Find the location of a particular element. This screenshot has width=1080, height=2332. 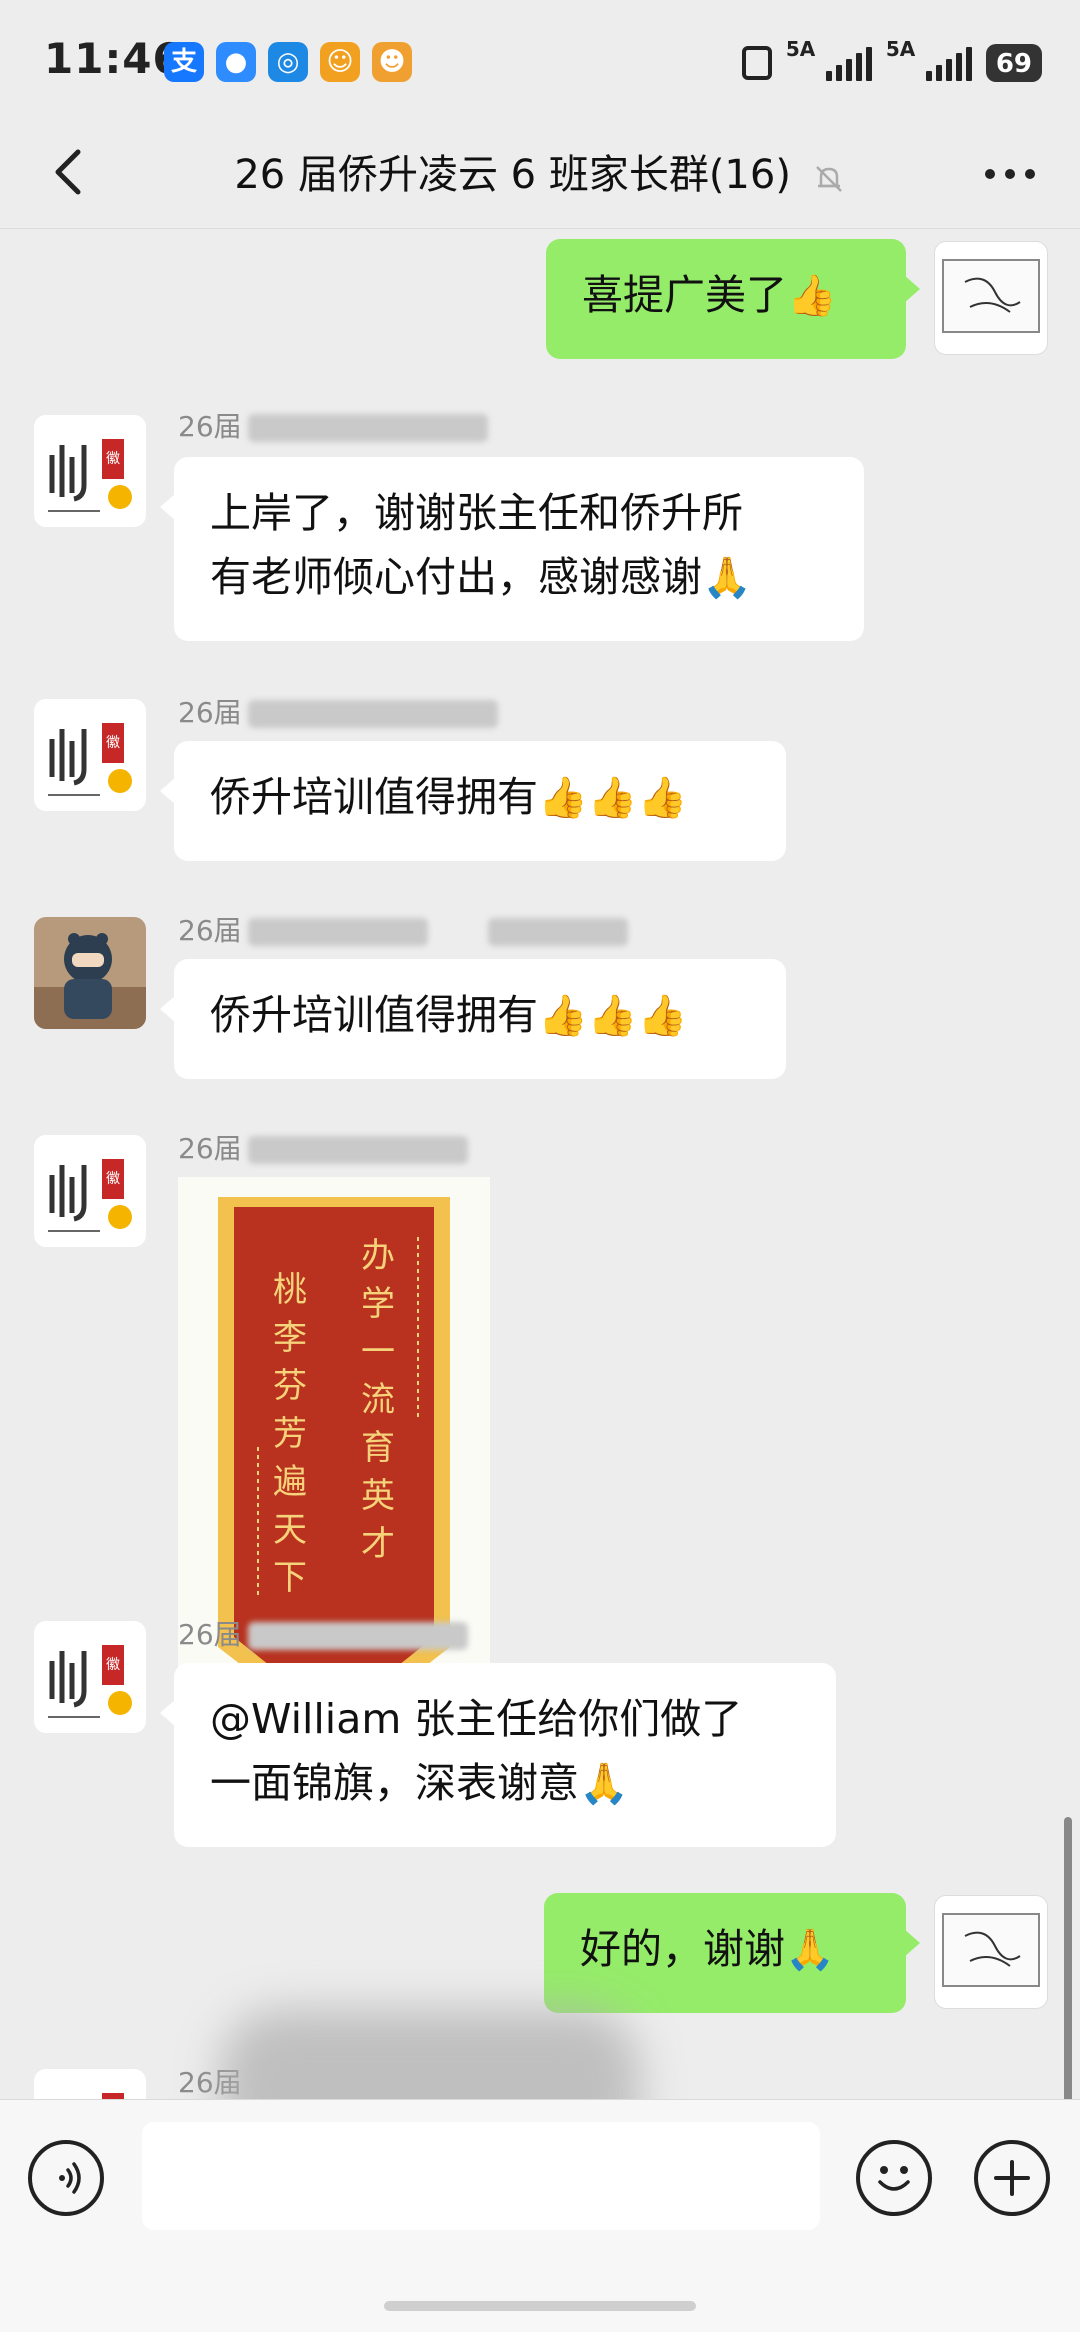

svg-text: 才 is located at coordinates (378, 1544).